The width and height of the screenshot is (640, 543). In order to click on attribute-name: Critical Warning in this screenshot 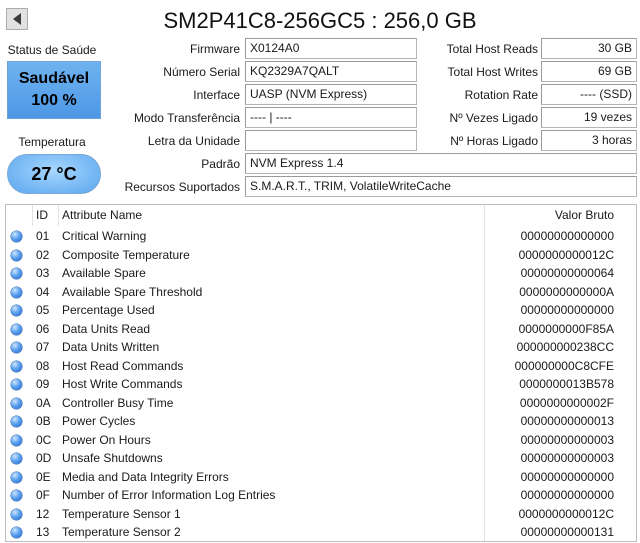, I will do `click(104, 236)`.